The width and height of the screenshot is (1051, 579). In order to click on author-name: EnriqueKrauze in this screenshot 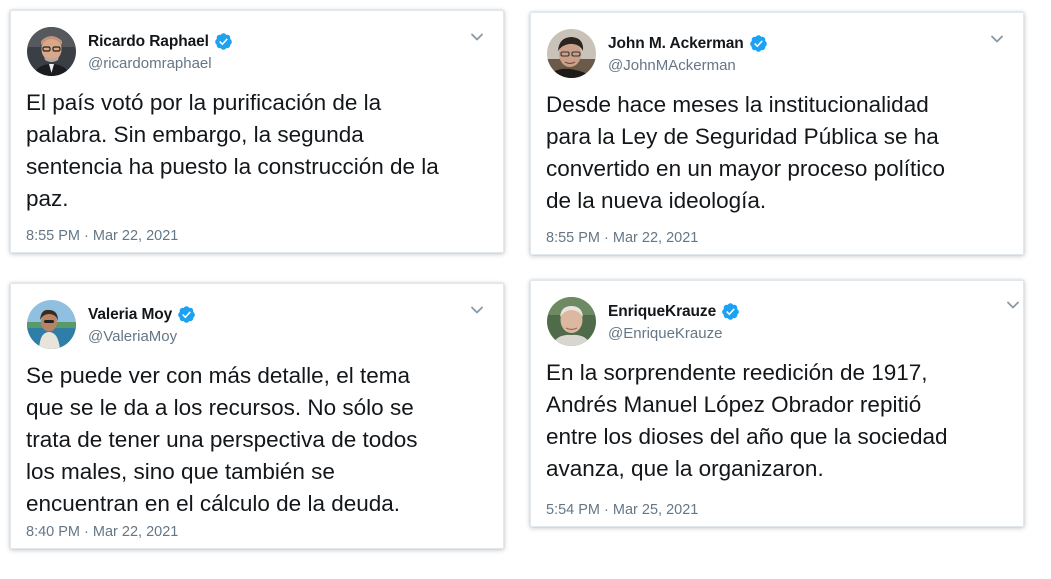, I will do `click(662, 312)`.